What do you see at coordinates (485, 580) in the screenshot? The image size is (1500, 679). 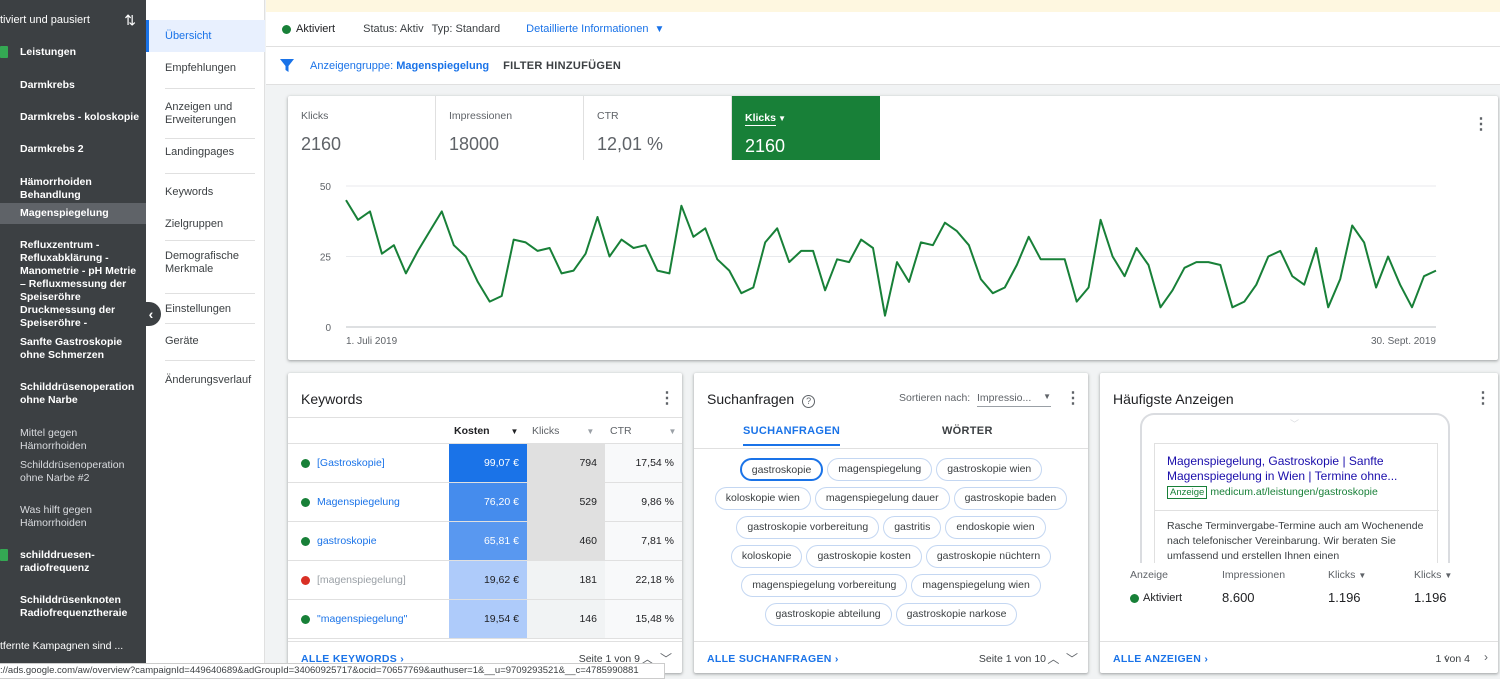 I see `table-row: [magenspiegelung] 19,62 €181 22,18 %` at bounding box center [485, 580].